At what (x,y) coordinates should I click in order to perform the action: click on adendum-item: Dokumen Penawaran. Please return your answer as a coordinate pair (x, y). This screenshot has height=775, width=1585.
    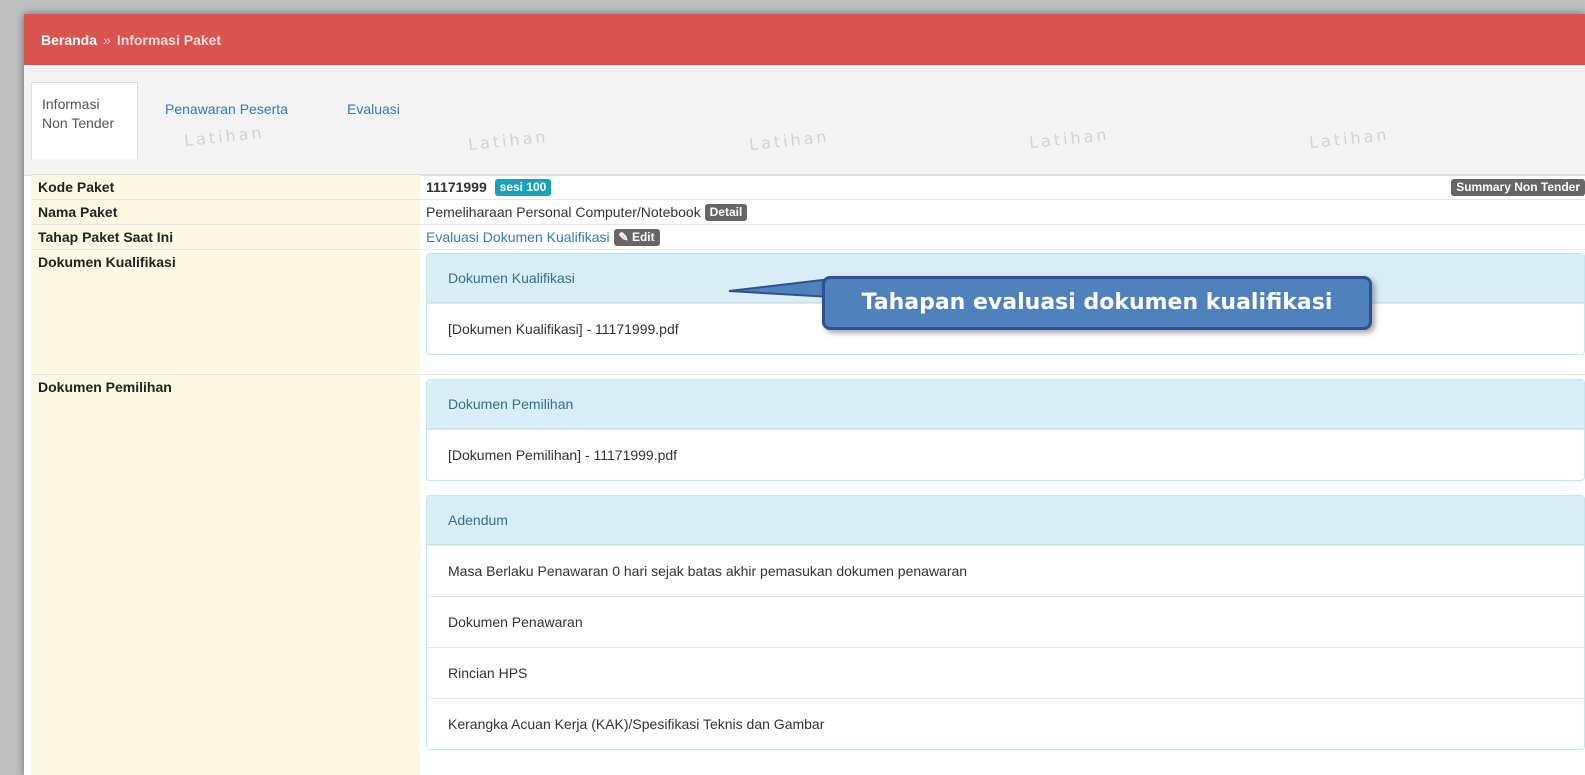
    Looking at the image, I should click on (1005, 621).